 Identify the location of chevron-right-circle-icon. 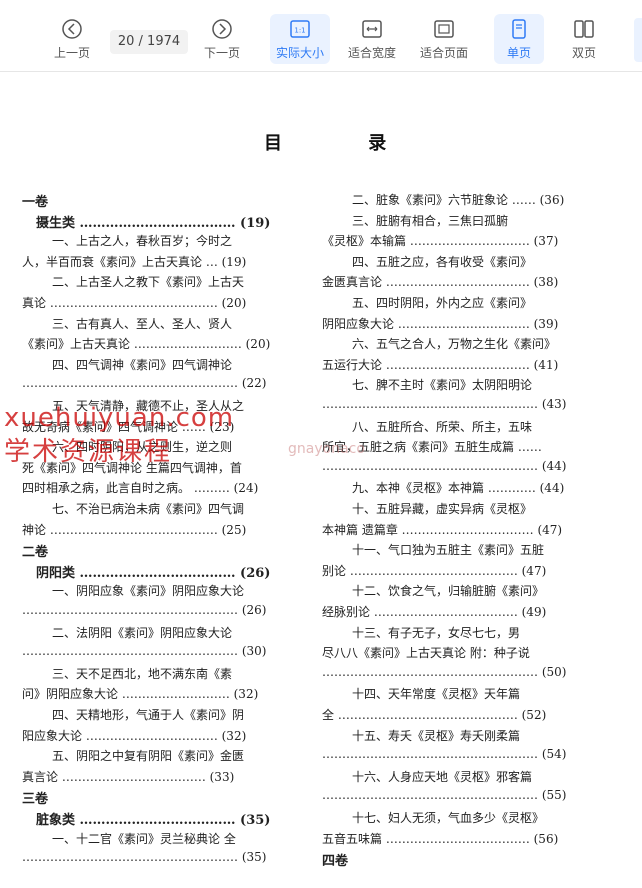
(222, 29).